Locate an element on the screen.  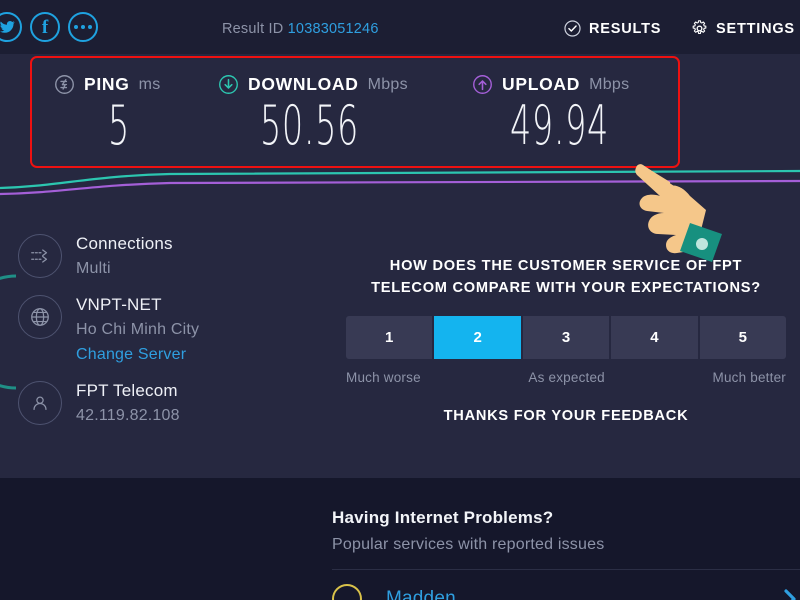
result-id: Result ID 10383051246 is located at coordinates (300, 29).